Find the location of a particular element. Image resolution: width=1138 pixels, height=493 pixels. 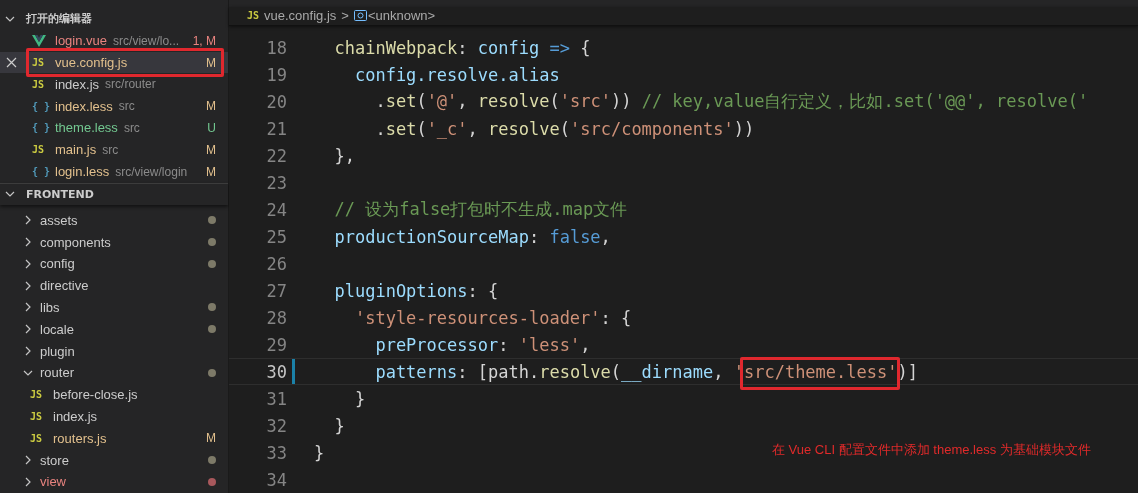

line-number: 20 is located at coordinates (276, 101).